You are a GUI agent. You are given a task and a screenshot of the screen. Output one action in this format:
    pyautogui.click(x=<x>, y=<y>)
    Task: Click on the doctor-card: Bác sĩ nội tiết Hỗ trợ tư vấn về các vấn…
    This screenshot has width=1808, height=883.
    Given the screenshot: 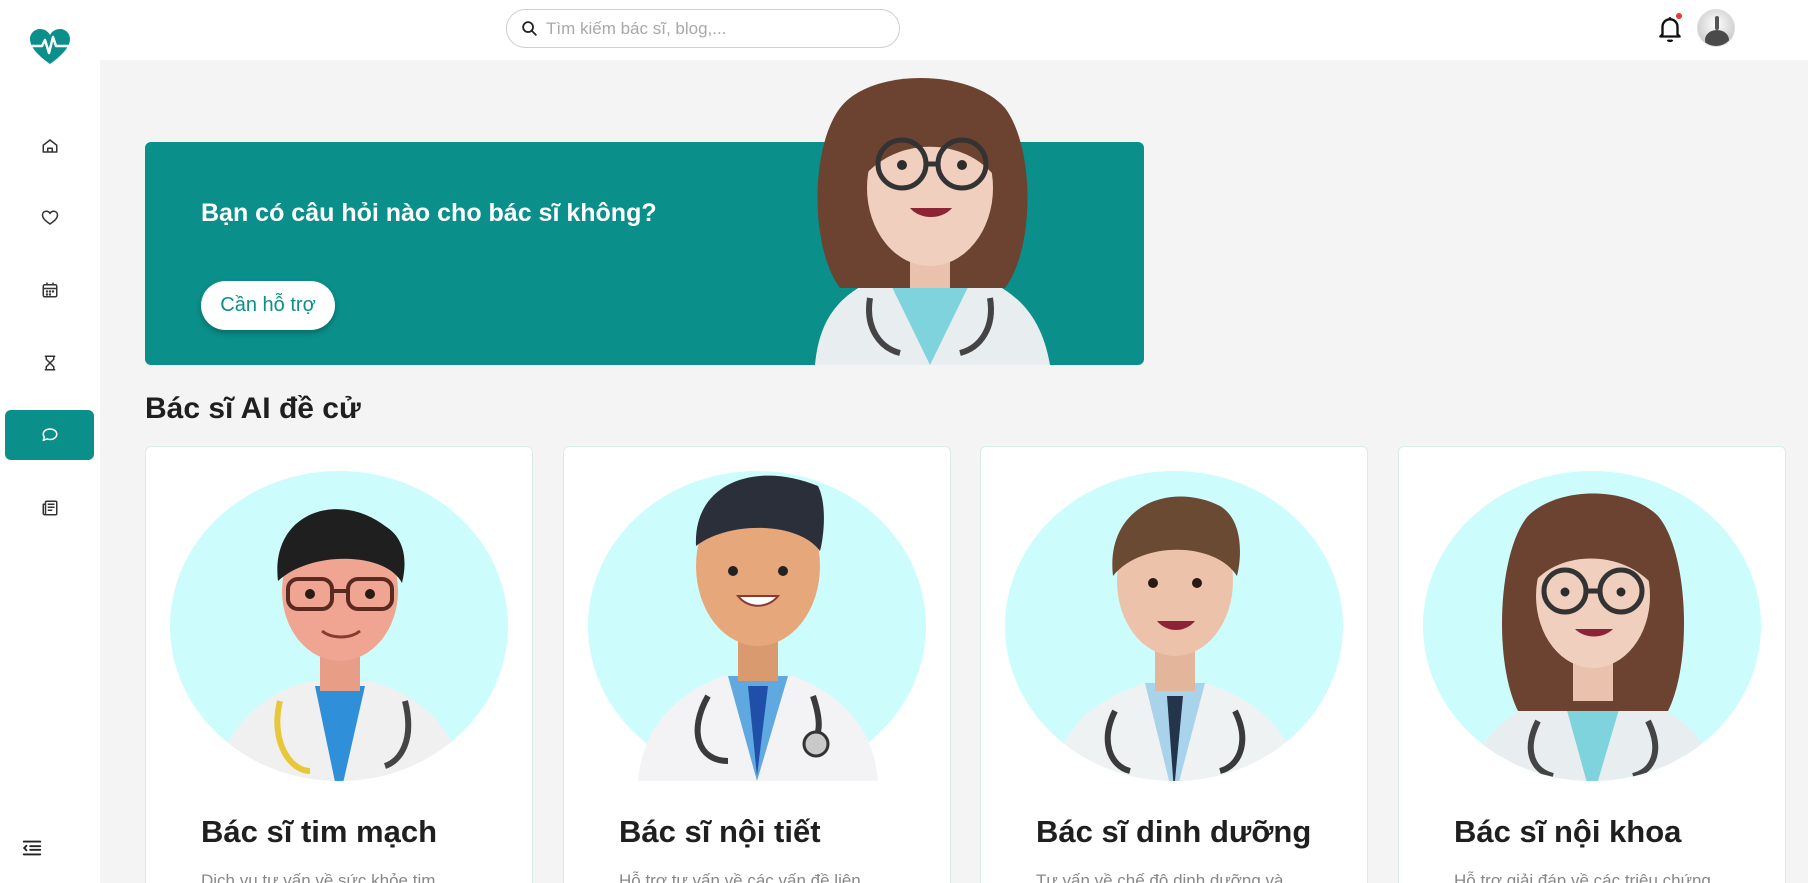 What is the action you would take?
    pyautogui.click(x=757, y=664)
    